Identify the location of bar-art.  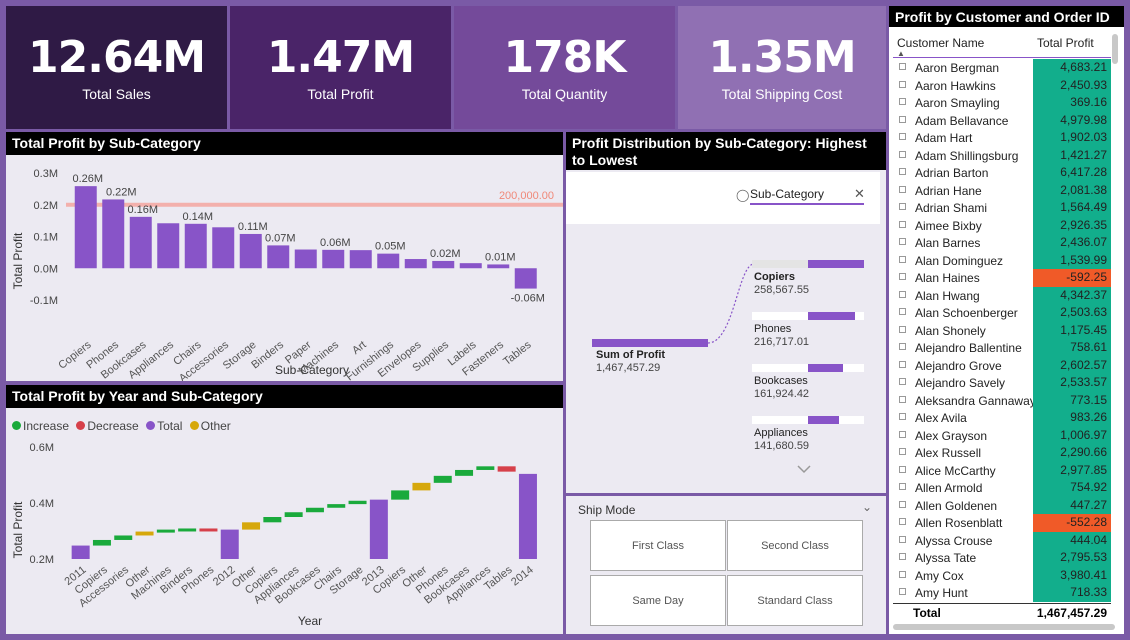
(360, 259).